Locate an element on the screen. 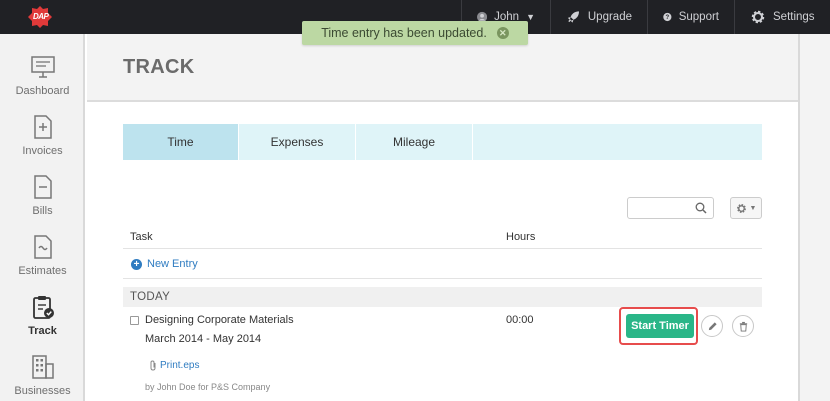 This screenshot has height=401, width=830. help-icon: ? is located at coordinates (667, 16).